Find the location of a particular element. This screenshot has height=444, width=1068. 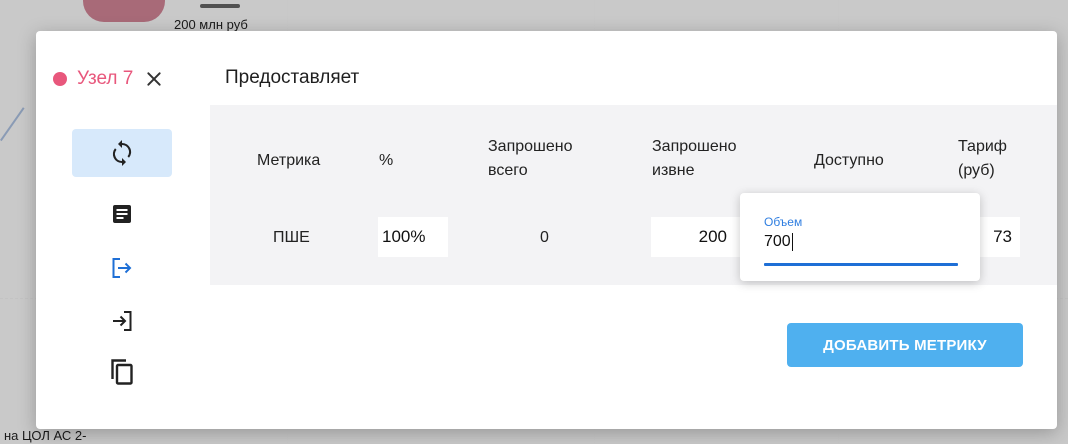

close-icon is located at coordinates (154, 79).